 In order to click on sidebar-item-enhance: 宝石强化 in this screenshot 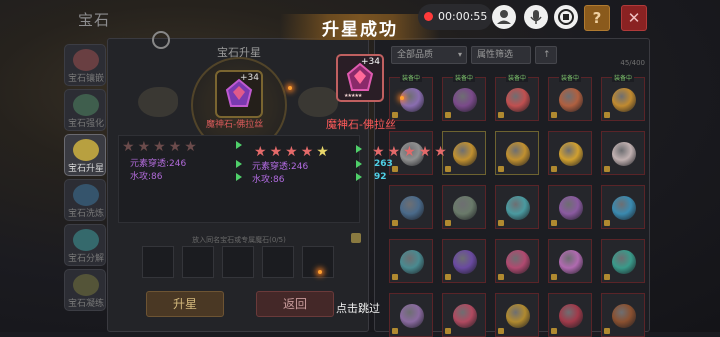, I will do `click(85, 110)`.